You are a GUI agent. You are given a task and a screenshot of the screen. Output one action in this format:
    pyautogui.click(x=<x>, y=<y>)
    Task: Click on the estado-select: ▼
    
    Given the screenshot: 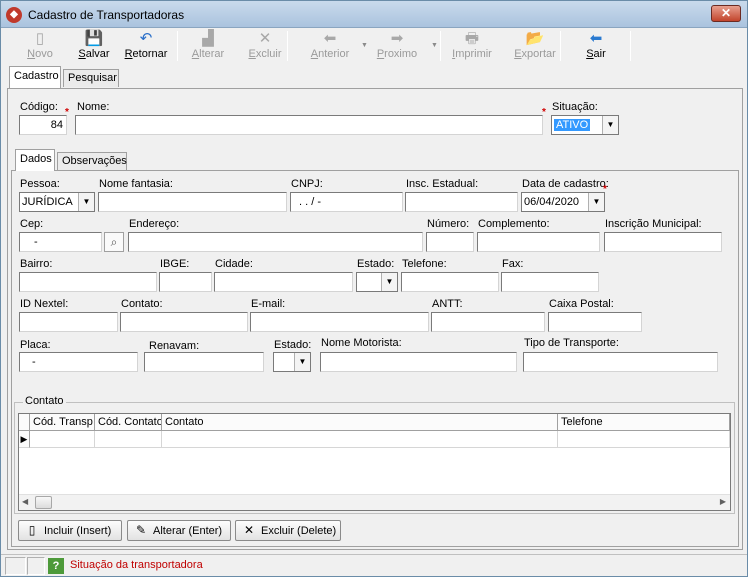 What is the action you would take?
    pyautogui.click(x=377, y=282)
    